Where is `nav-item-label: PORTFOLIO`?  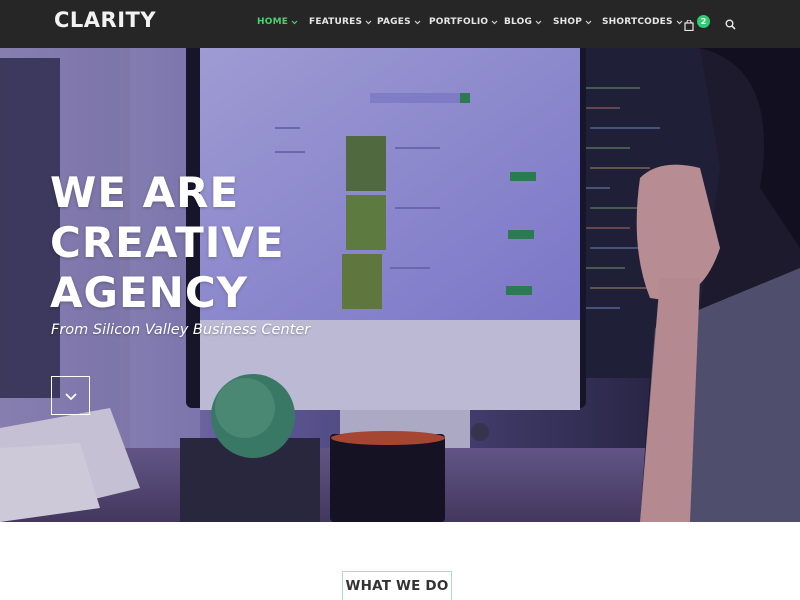 nav-item-label: PORTFOLIO is located at coordinates (459, 22).